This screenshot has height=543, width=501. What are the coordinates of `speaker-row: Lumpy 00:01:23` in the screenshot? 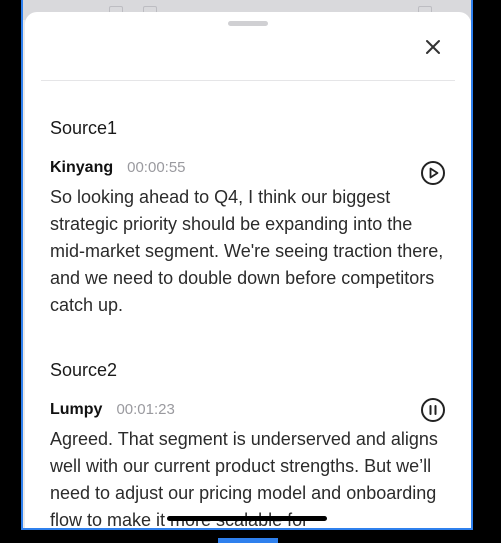 It's located at (112, 410).